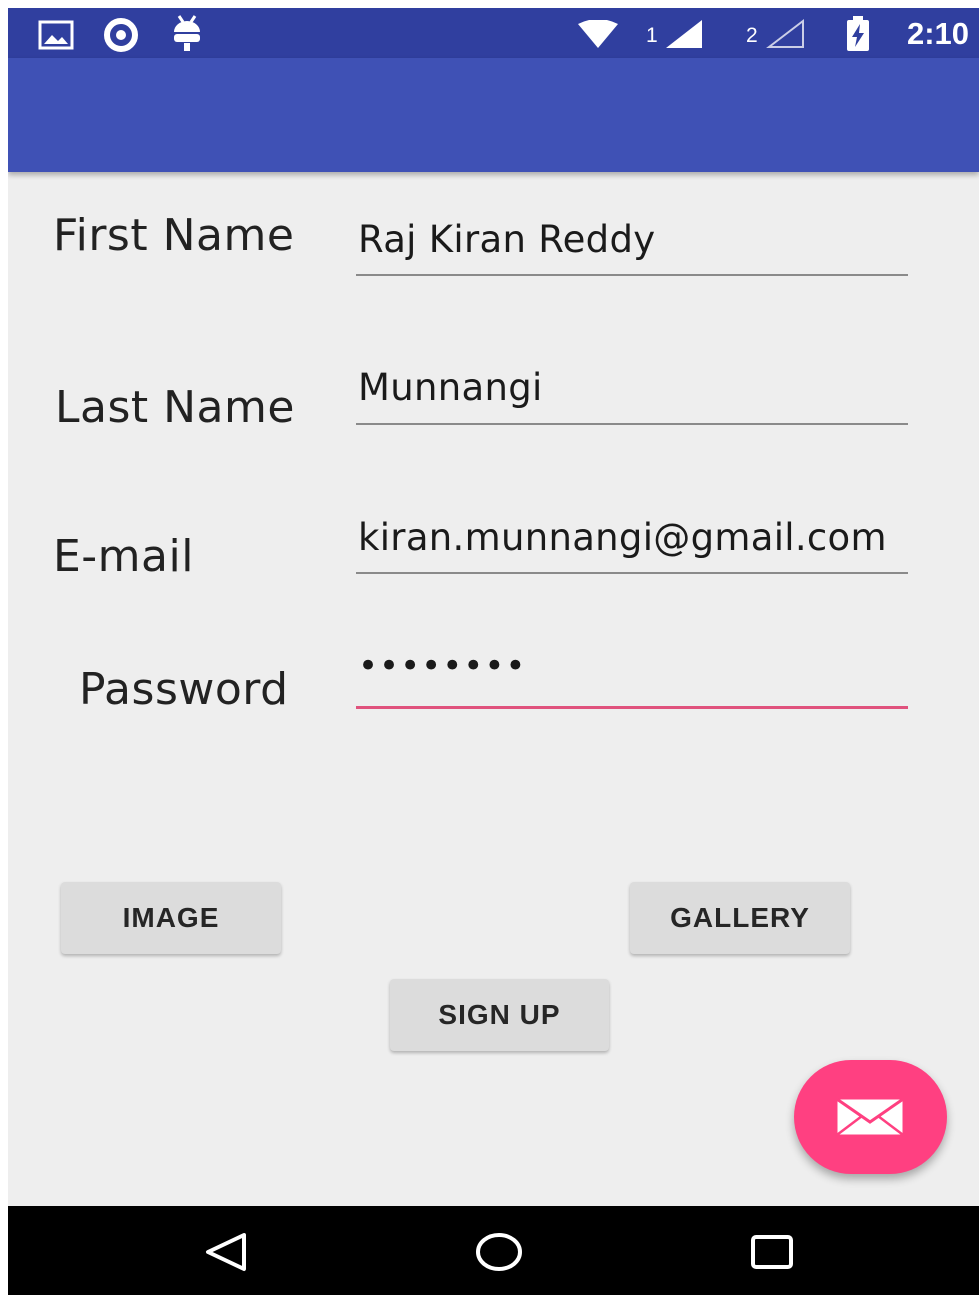 Image resolution: width=979 pixels, height=1295 pixels. Describe the element at coordinates (175, 407) in the screenshot. I see `last-name-label: Last Name` at that location.